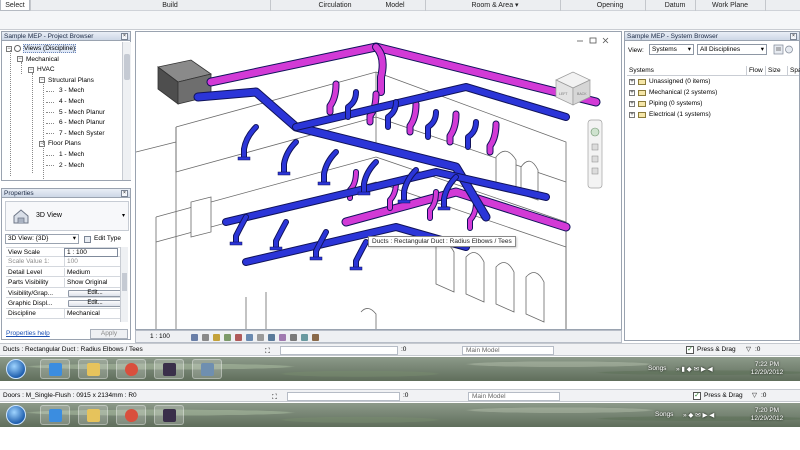 This screenshot has width=800, height=450. Describe the element at coordinates (71, 101) in the screenshot. I see `browser-tree-item: 4 - Mech` at that location.